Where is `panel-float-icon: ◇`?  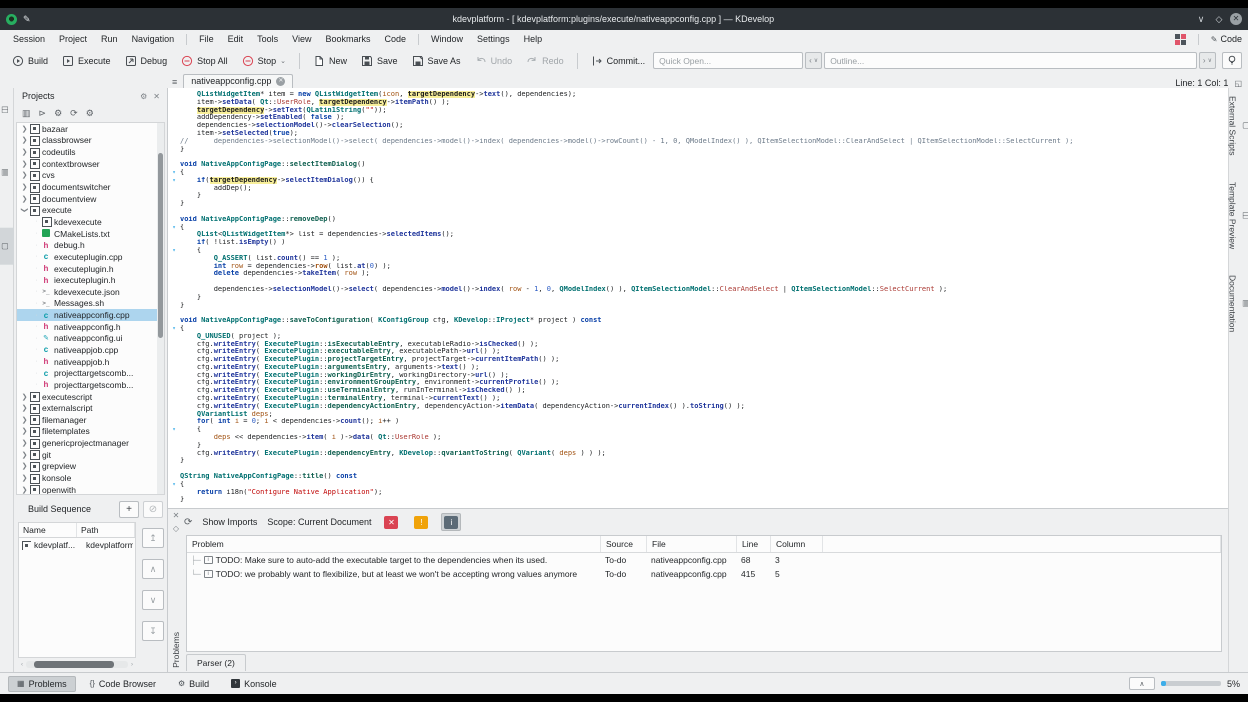 panel-float-icon: ◇ is located at coordinates (176, 528).